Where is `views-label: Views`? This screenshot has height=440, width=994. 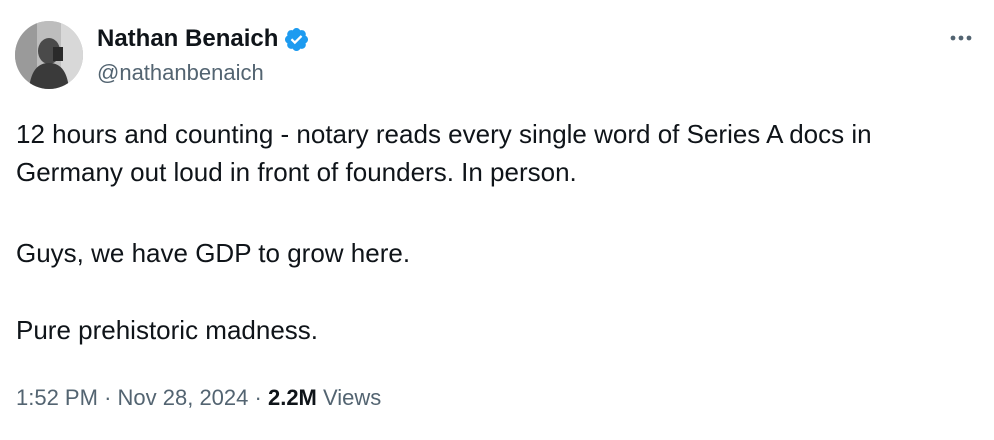 views-label: Views is located at coordinates (352, 397).